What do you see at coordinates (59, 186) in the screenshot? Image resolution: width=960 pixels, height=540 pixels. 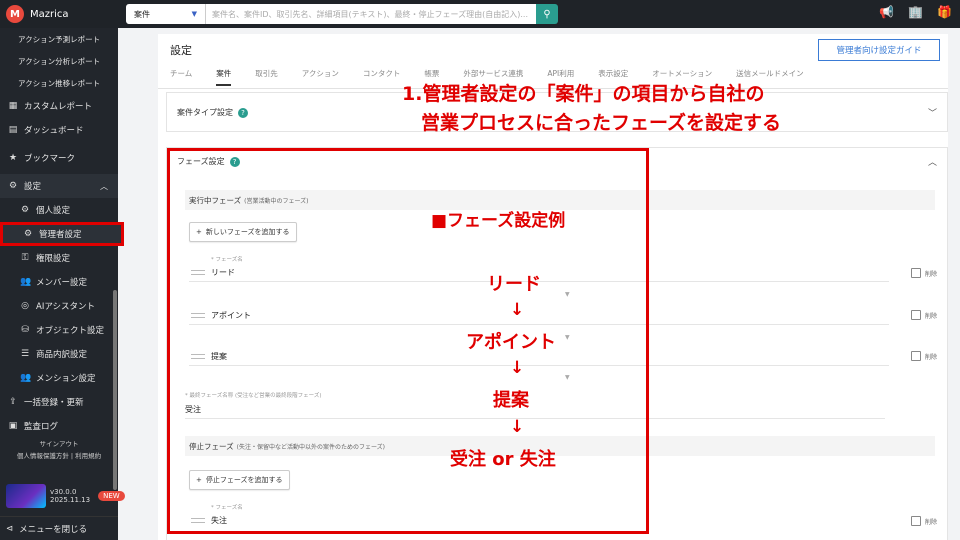 I see `sidebar-item-settings: ⚙ 設定 ︿` at bounding box center [59, 186].